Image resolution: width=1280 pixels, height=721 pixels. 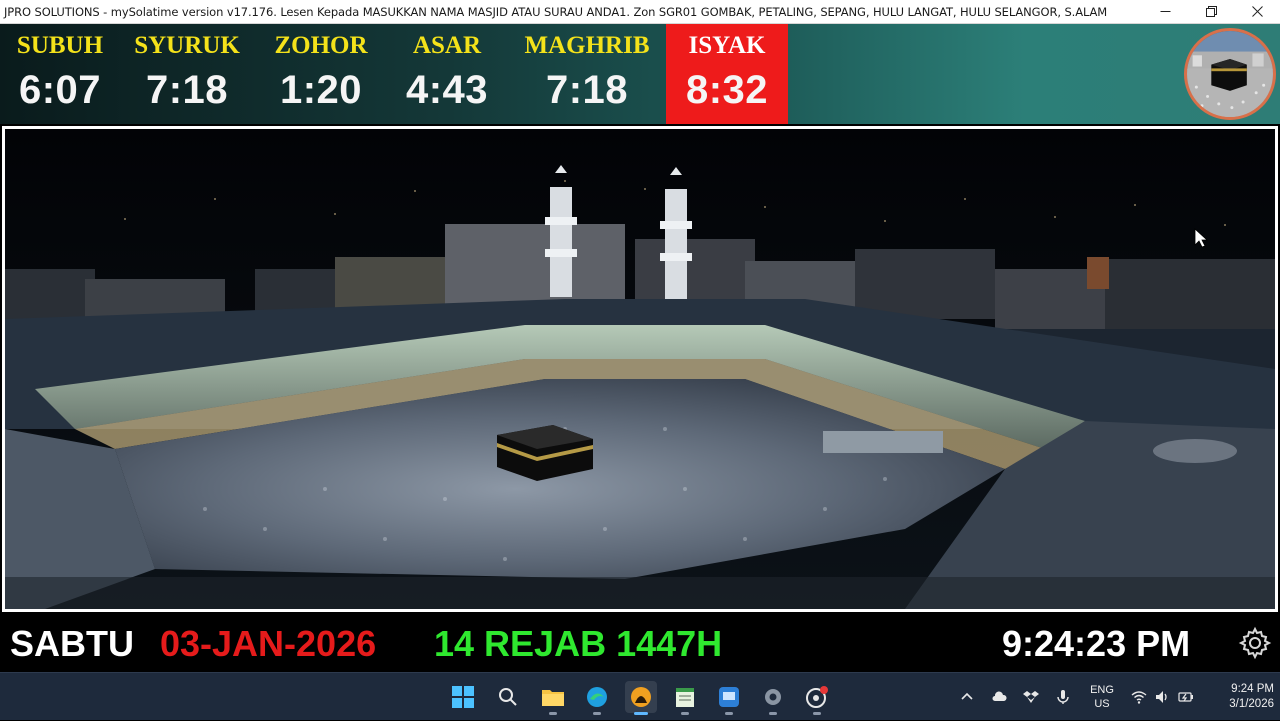 What do you see at coordinates (1251, 704) in the screenshot?
I see `system-date: 3/1/2026` at bounding box center [1251, 704].